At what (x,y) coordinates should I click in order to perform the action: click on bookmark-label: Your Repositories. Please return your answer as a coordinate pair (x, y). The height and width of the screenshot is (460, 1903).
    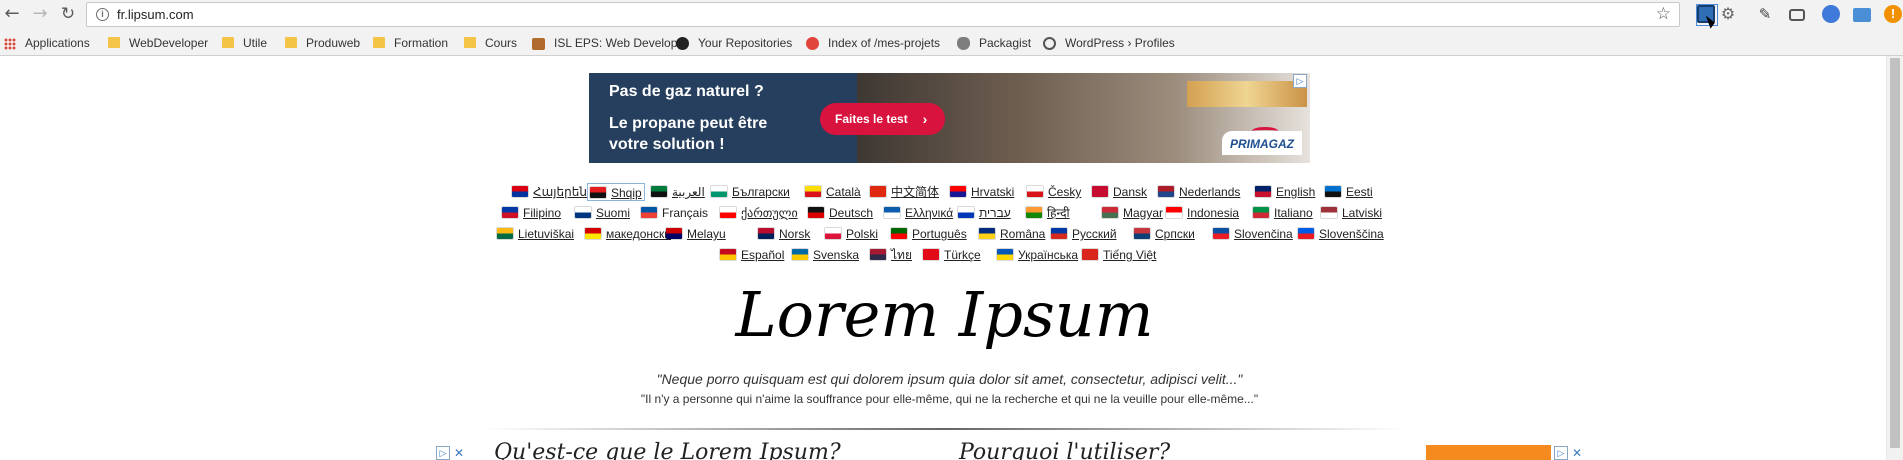
    Looking at the image, I should click on (745, 43).